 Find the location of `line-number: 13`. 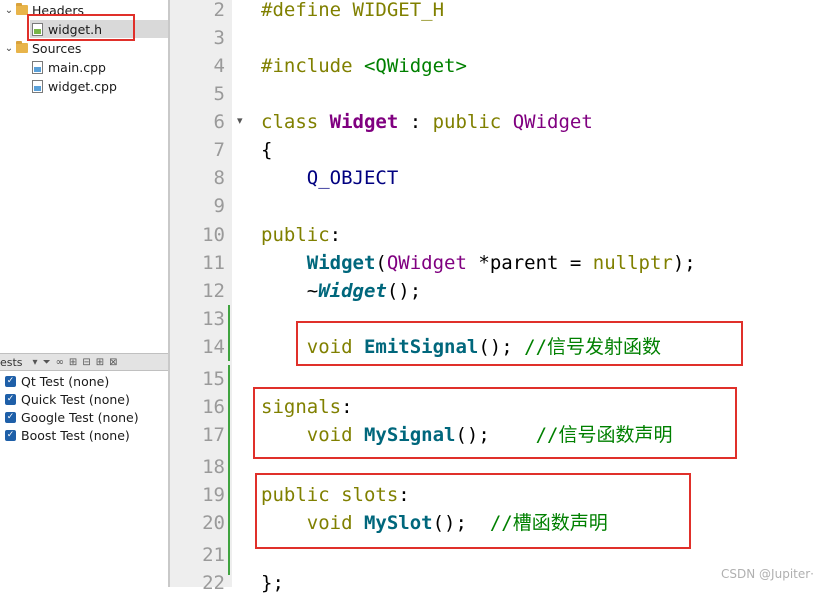

line-number: 13 is located at coordinates (213, 319).